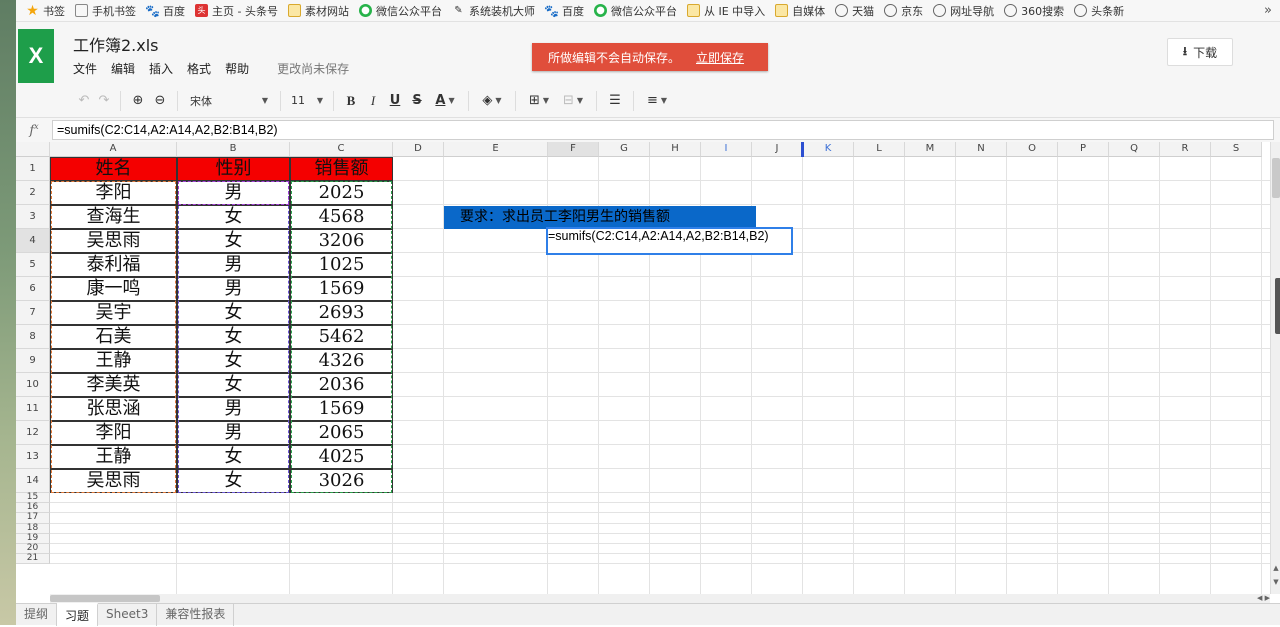 This screenshot has height=627, width=1280. I want to click on scroll-arrows-icon: ◀ ▶, so click(1263, 598).